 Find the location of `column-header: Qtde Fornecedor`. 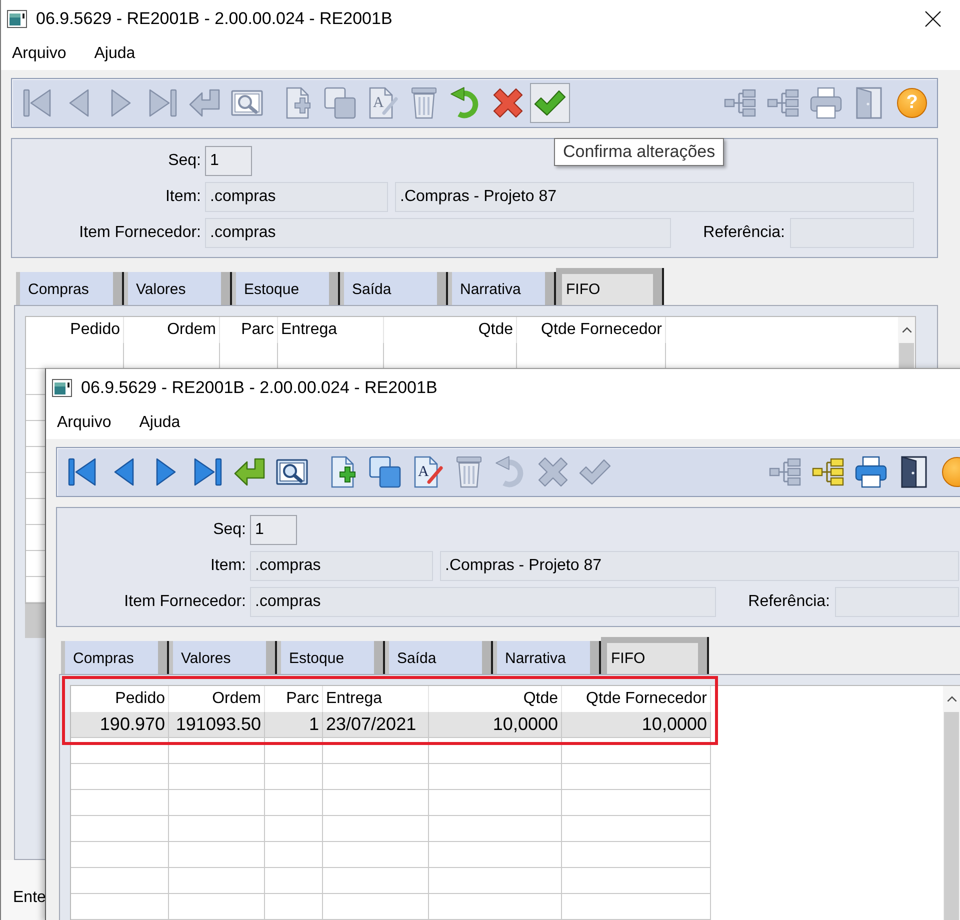

column-header: Qtde Fornecedor is located at coordinates (591, 330).